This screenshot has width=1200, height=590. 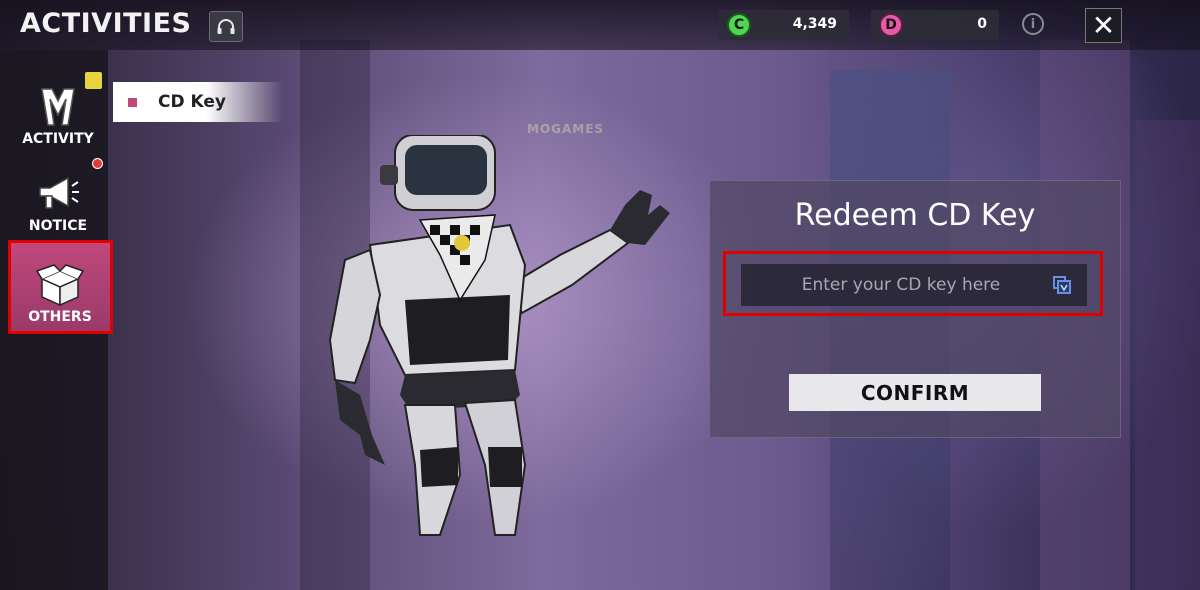 What do you see at coordinates (58, 107) in the screenshot?
I see `activity-logo-icon` at bounding box center [58, 107].